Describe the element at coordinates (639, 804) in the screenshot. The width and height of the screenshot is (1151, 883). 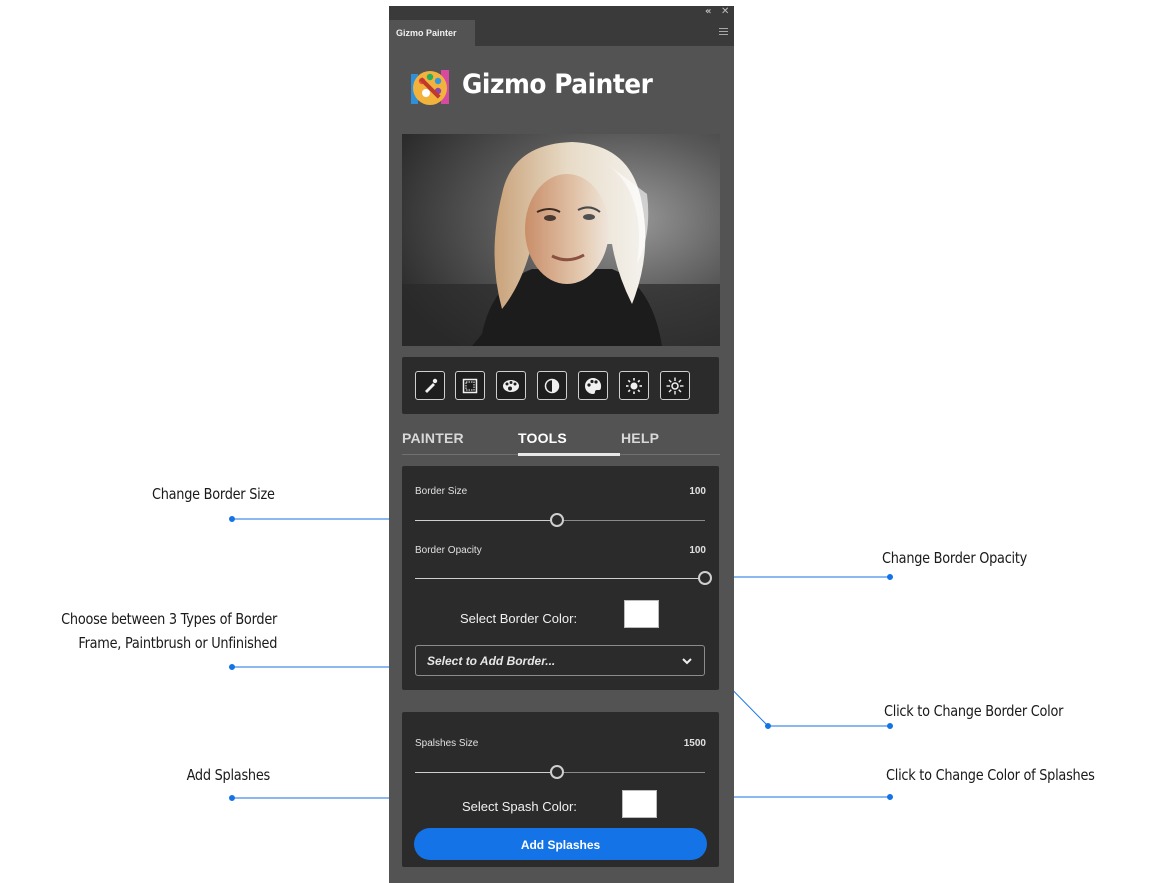
I see `splash-color-swatch` at that location.